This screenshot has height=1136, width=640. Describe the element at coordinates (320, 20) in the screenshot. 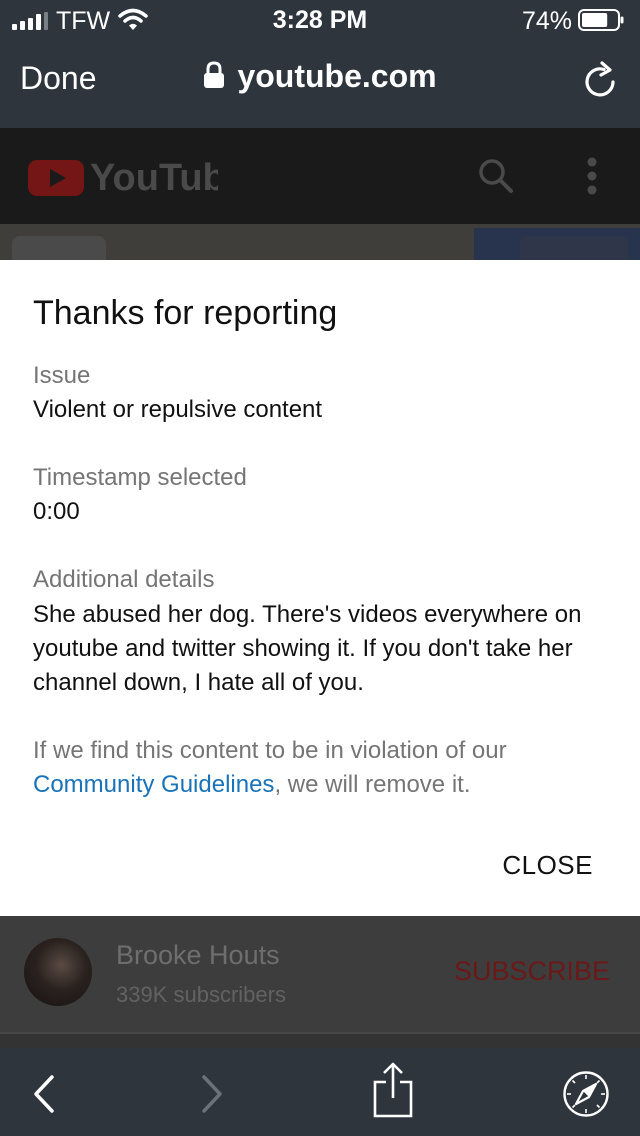

I see `status-bar: TFW 3:28 PM 74%` at that location.